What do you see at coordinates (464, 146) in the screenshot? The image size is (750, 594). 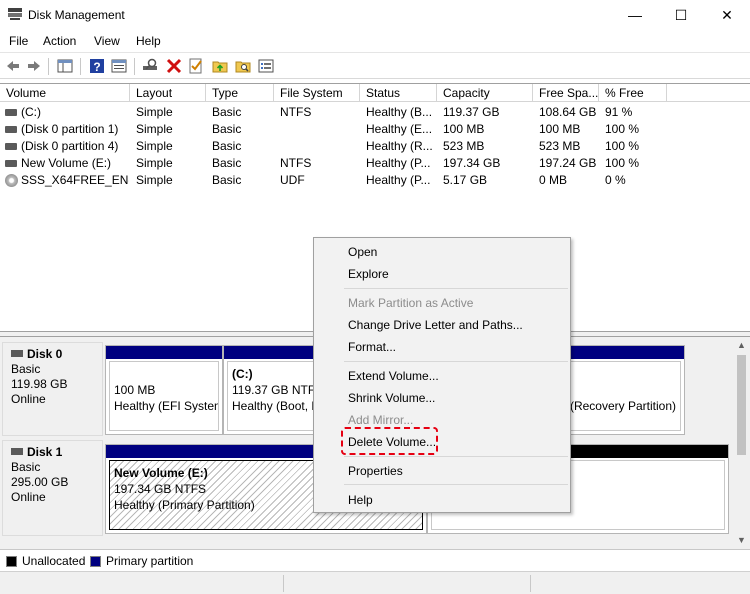 I see `cell-capacity: 523 MB` at bounding box center [464, 146].